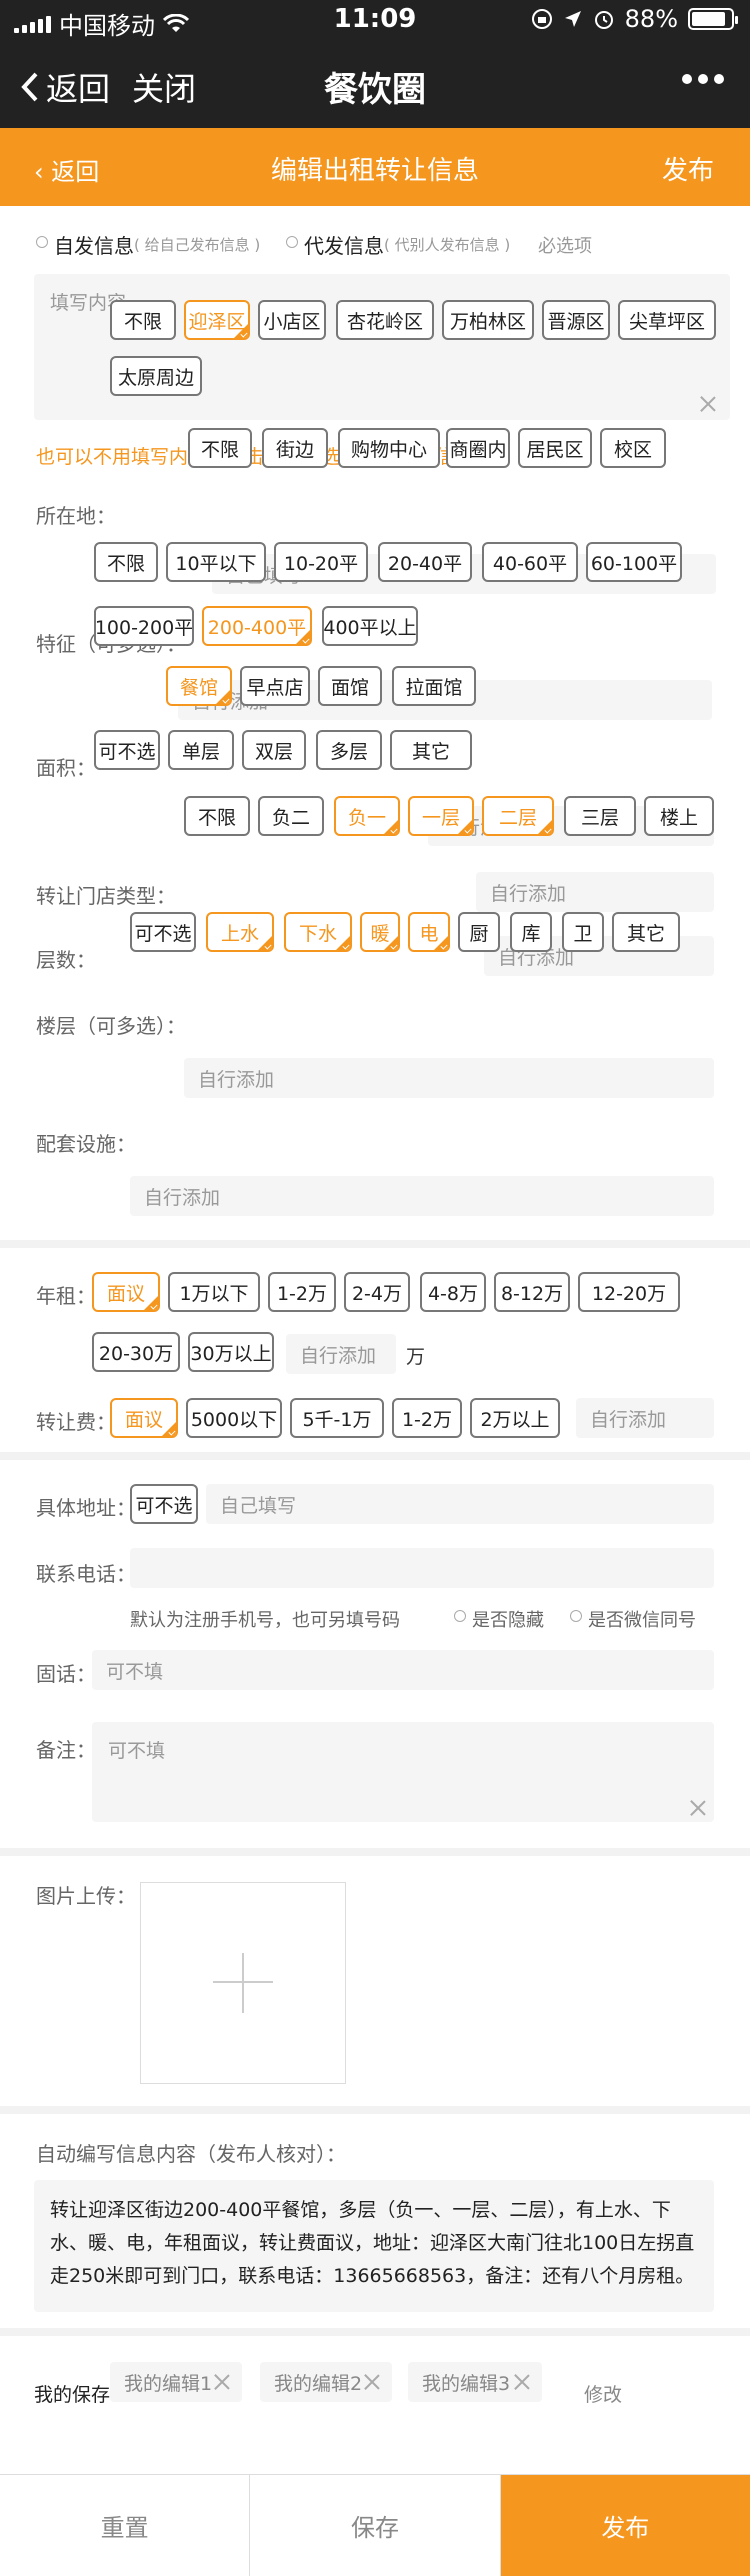  What do you see at coordinates (633, 448) in the screenshot?
I see `feature-option-chip: 校区` at bounding box center [633, 448].